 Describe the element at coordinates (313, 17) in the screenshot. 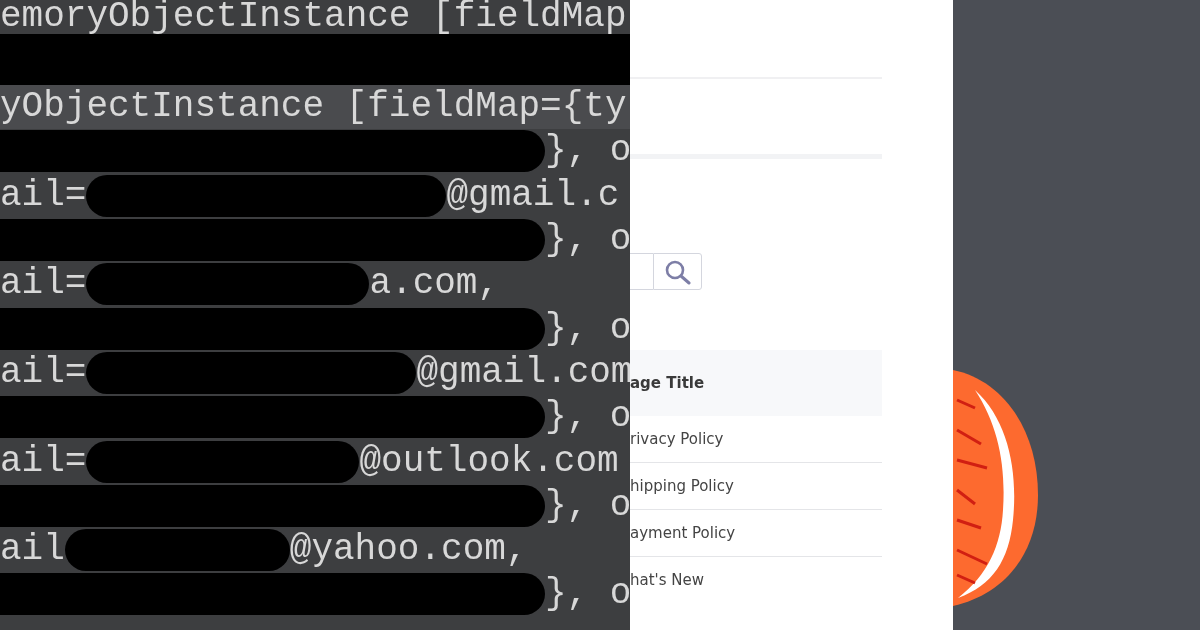

I see `code-line: emoryObjectInstance [fieldMap` at that location.